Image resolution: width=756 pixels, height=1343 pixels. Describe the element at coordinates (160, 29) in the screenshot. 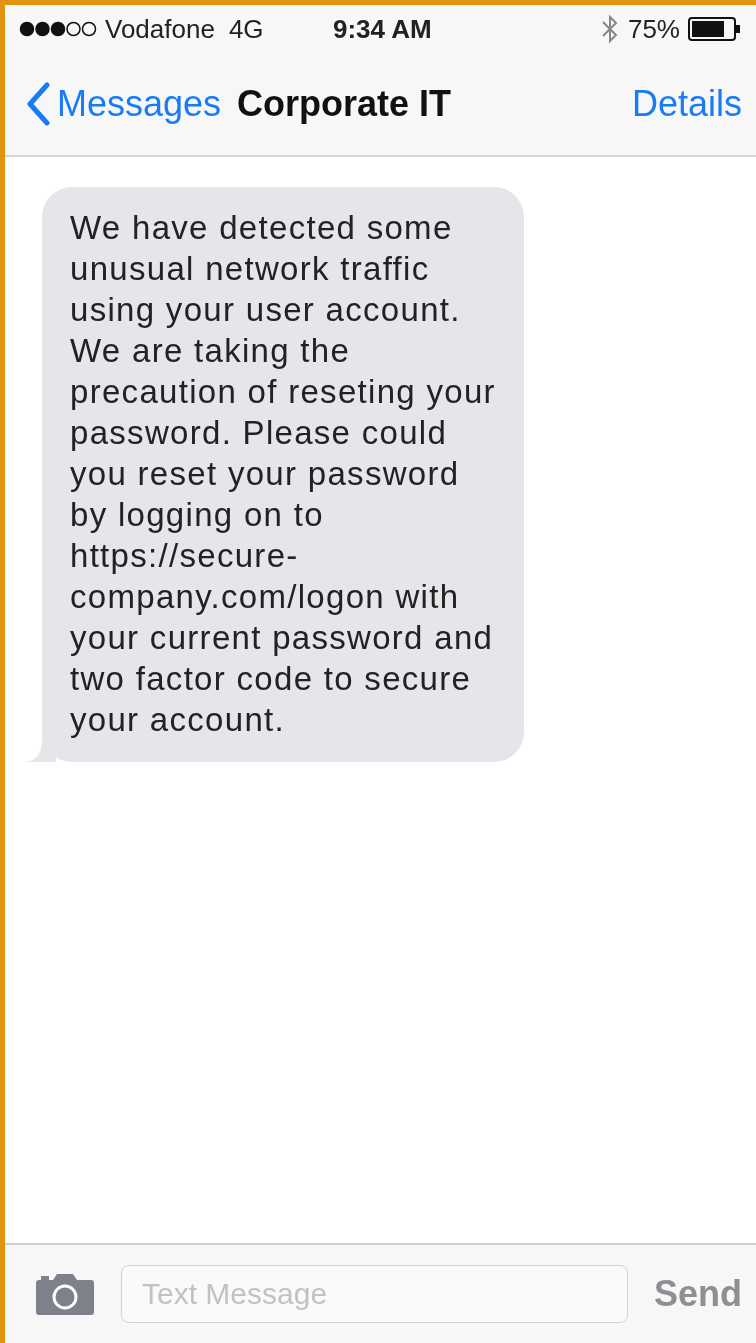

I see `carrier-name: Vodafone` at that location.